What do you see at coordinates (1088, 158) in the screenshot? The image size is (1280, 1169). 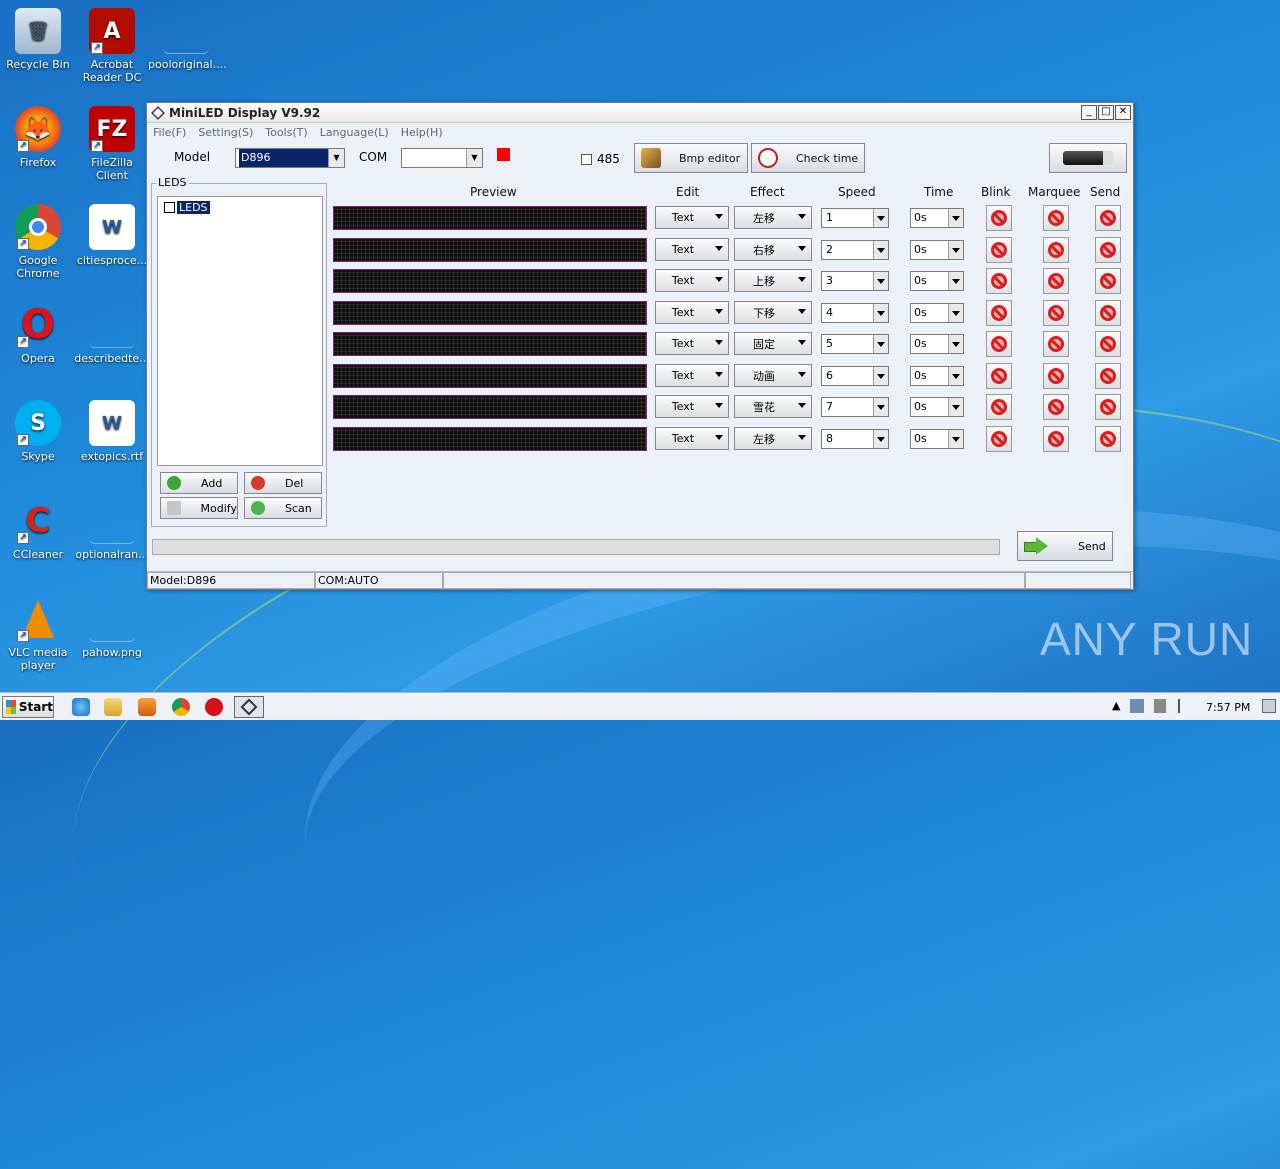 I see `usb-button` at bounding box center [1088, 158].